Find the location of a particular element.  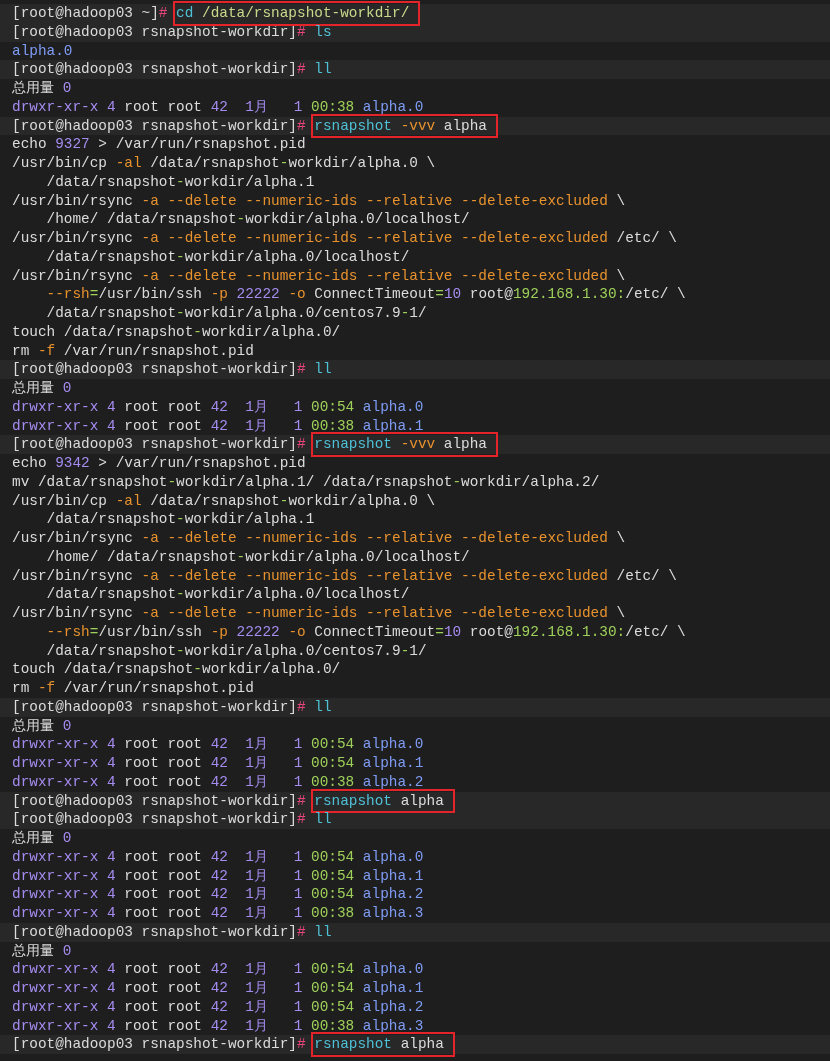

command-text: cd /data/rsnapshot-workdir/ is located at coordinates (297, 13).